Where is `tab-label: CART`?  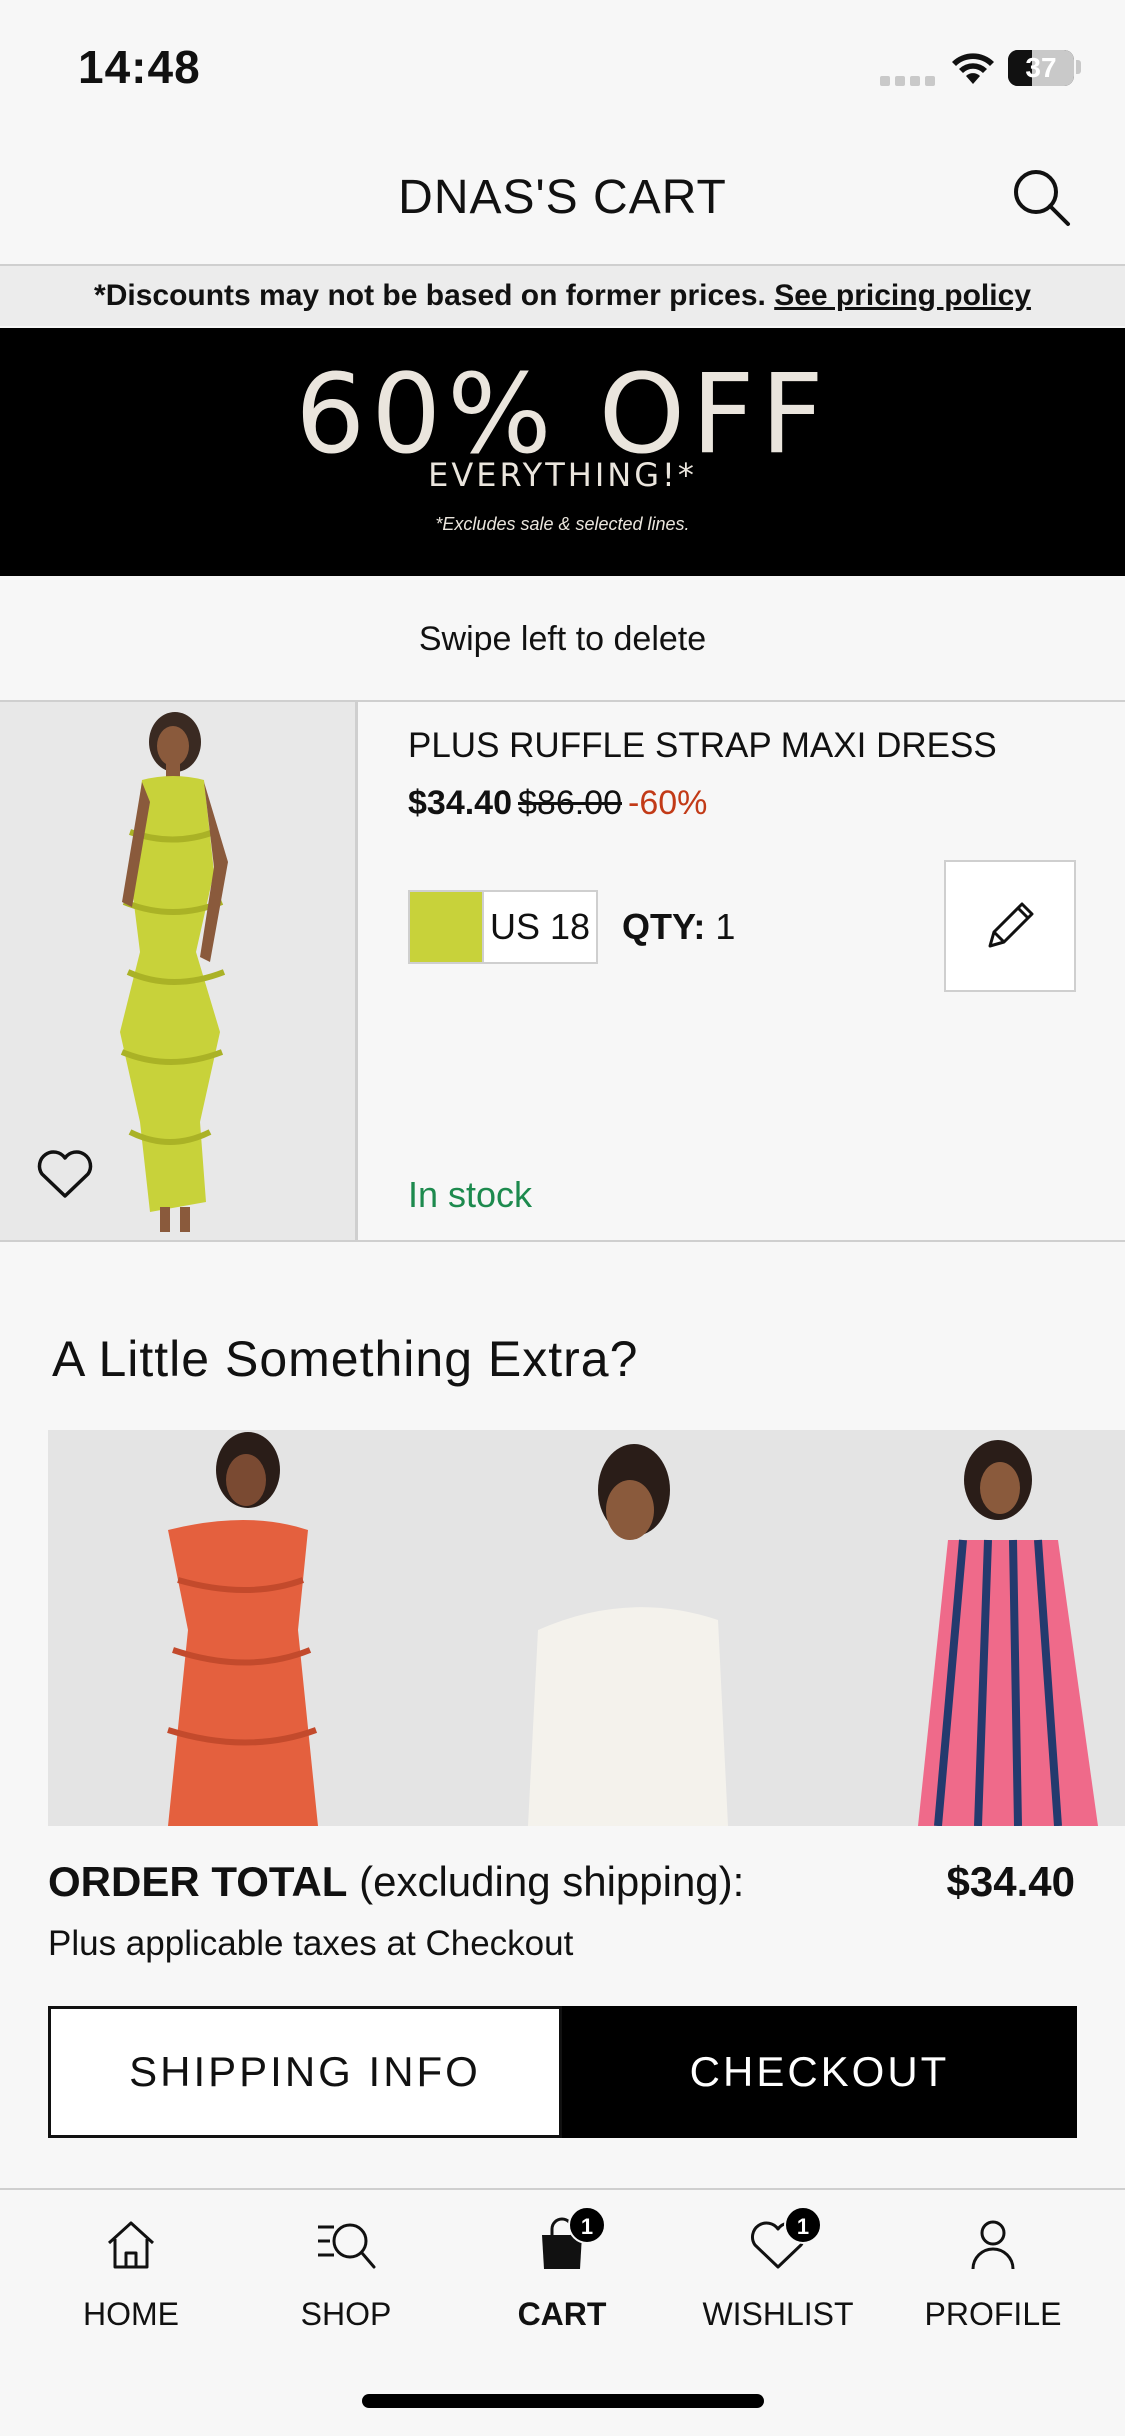 tab-label: CART is located at coordinates (562, 2314).